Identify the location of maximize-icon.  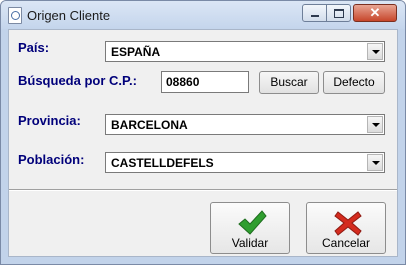
(338, 13).